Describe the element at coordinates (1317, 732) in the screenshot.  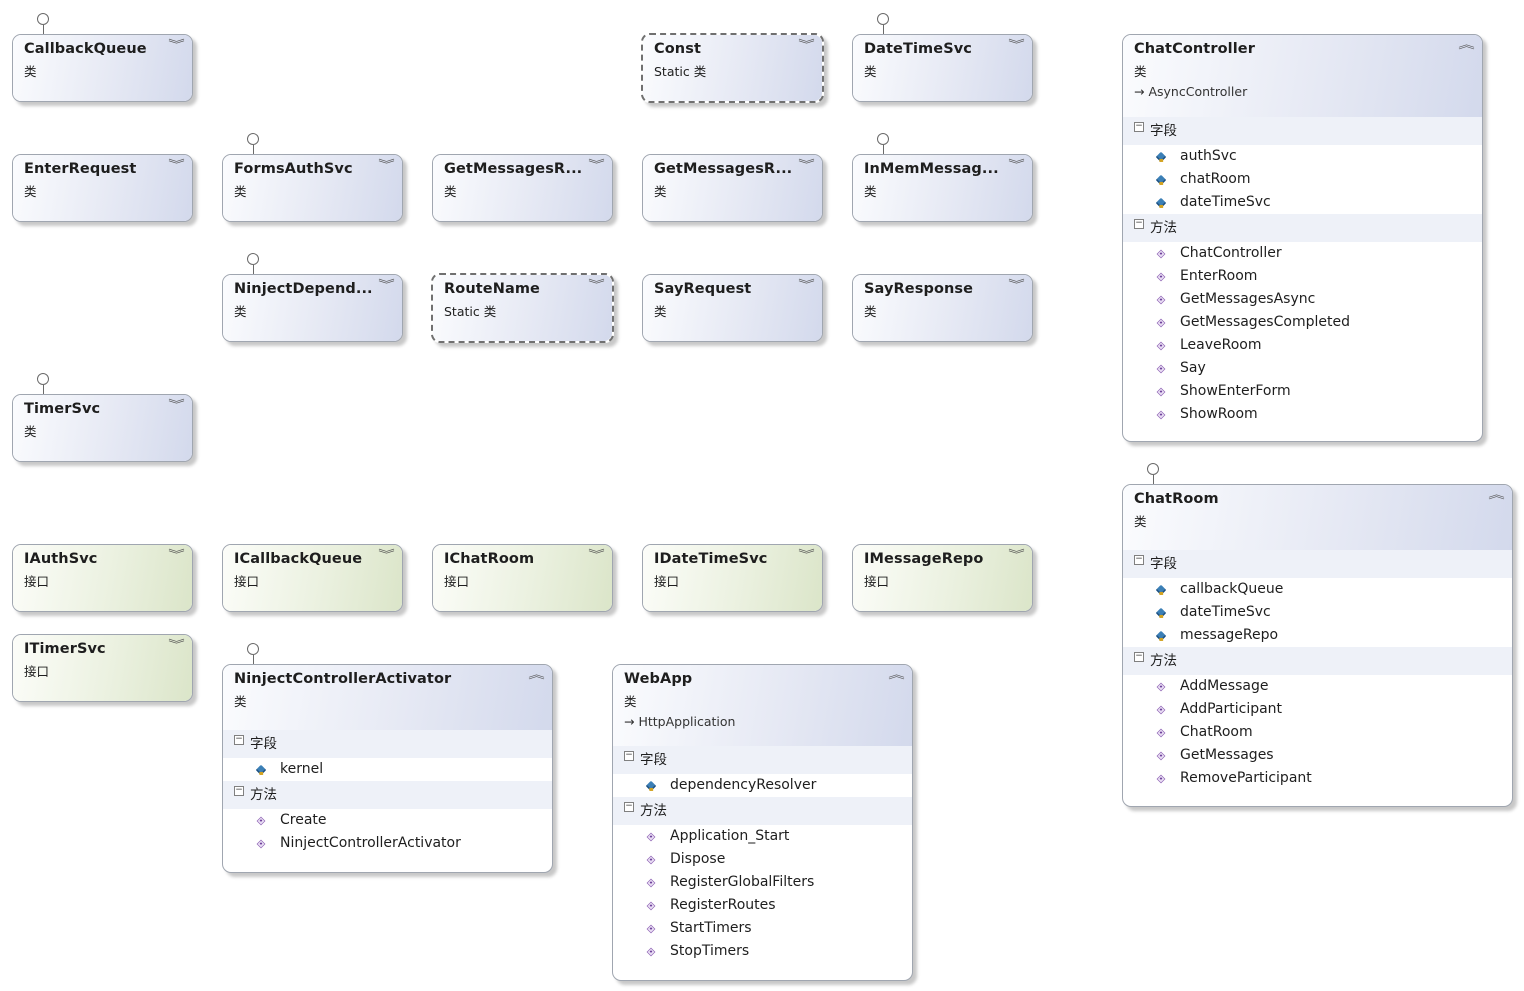
I see `method-item: ChatRoom` at that location.